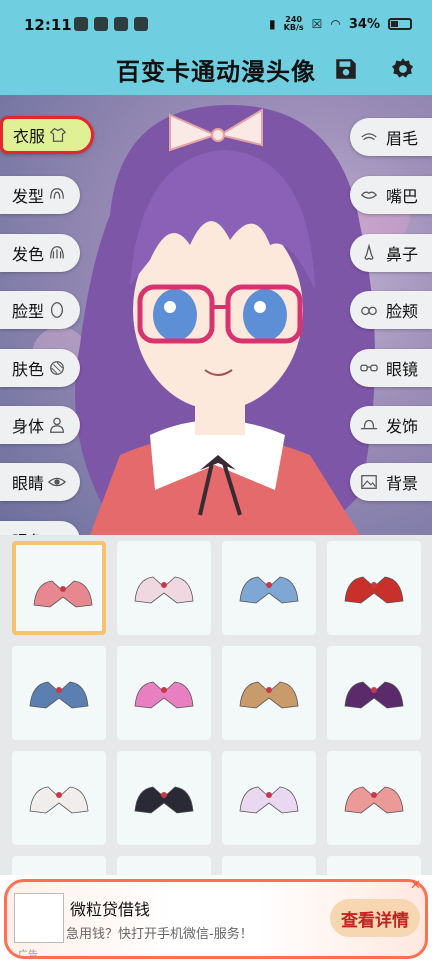 This screenshot has height=964, width=432. Describe the element at coordinates (28, 955) in the screenshot. I see `ad-tag: 广告` at that location.